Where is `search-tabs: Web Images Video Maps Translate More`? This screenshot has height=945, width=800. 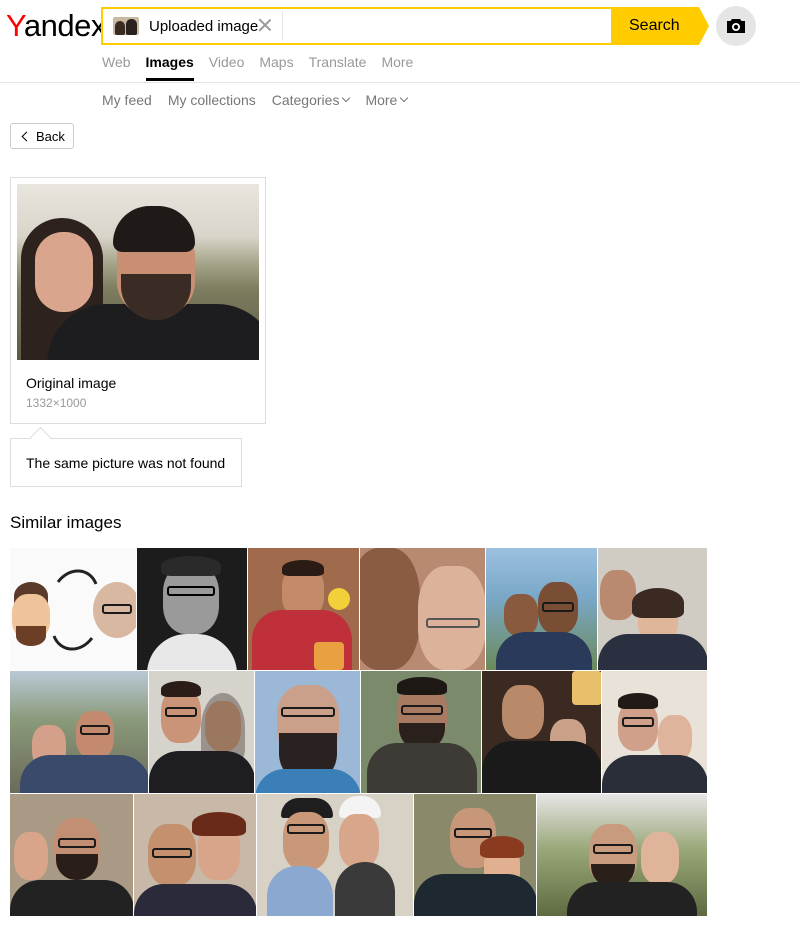
search-tabs: Web Images Video Maps Translate More is located at coordinates (265, 67).